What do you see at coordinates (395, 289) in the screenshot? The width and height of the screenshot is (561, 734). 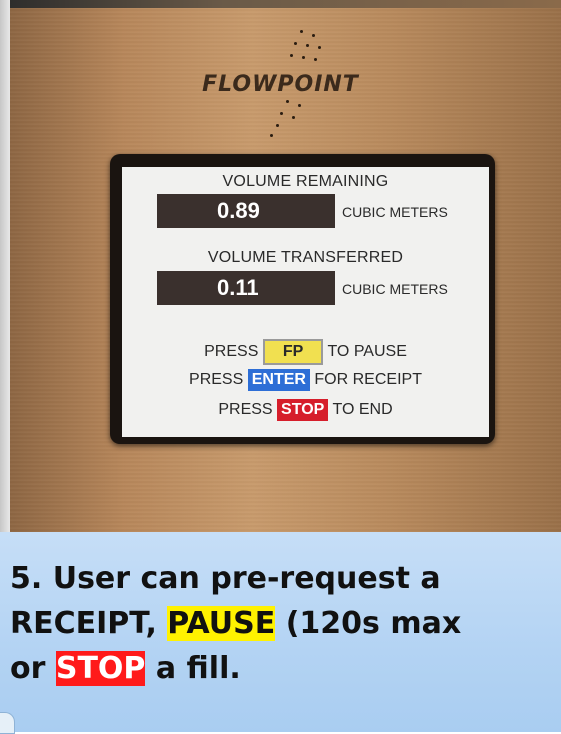 I see `volume-transferred-unit: CUBIC METERS` at bounding box center [395, 289].